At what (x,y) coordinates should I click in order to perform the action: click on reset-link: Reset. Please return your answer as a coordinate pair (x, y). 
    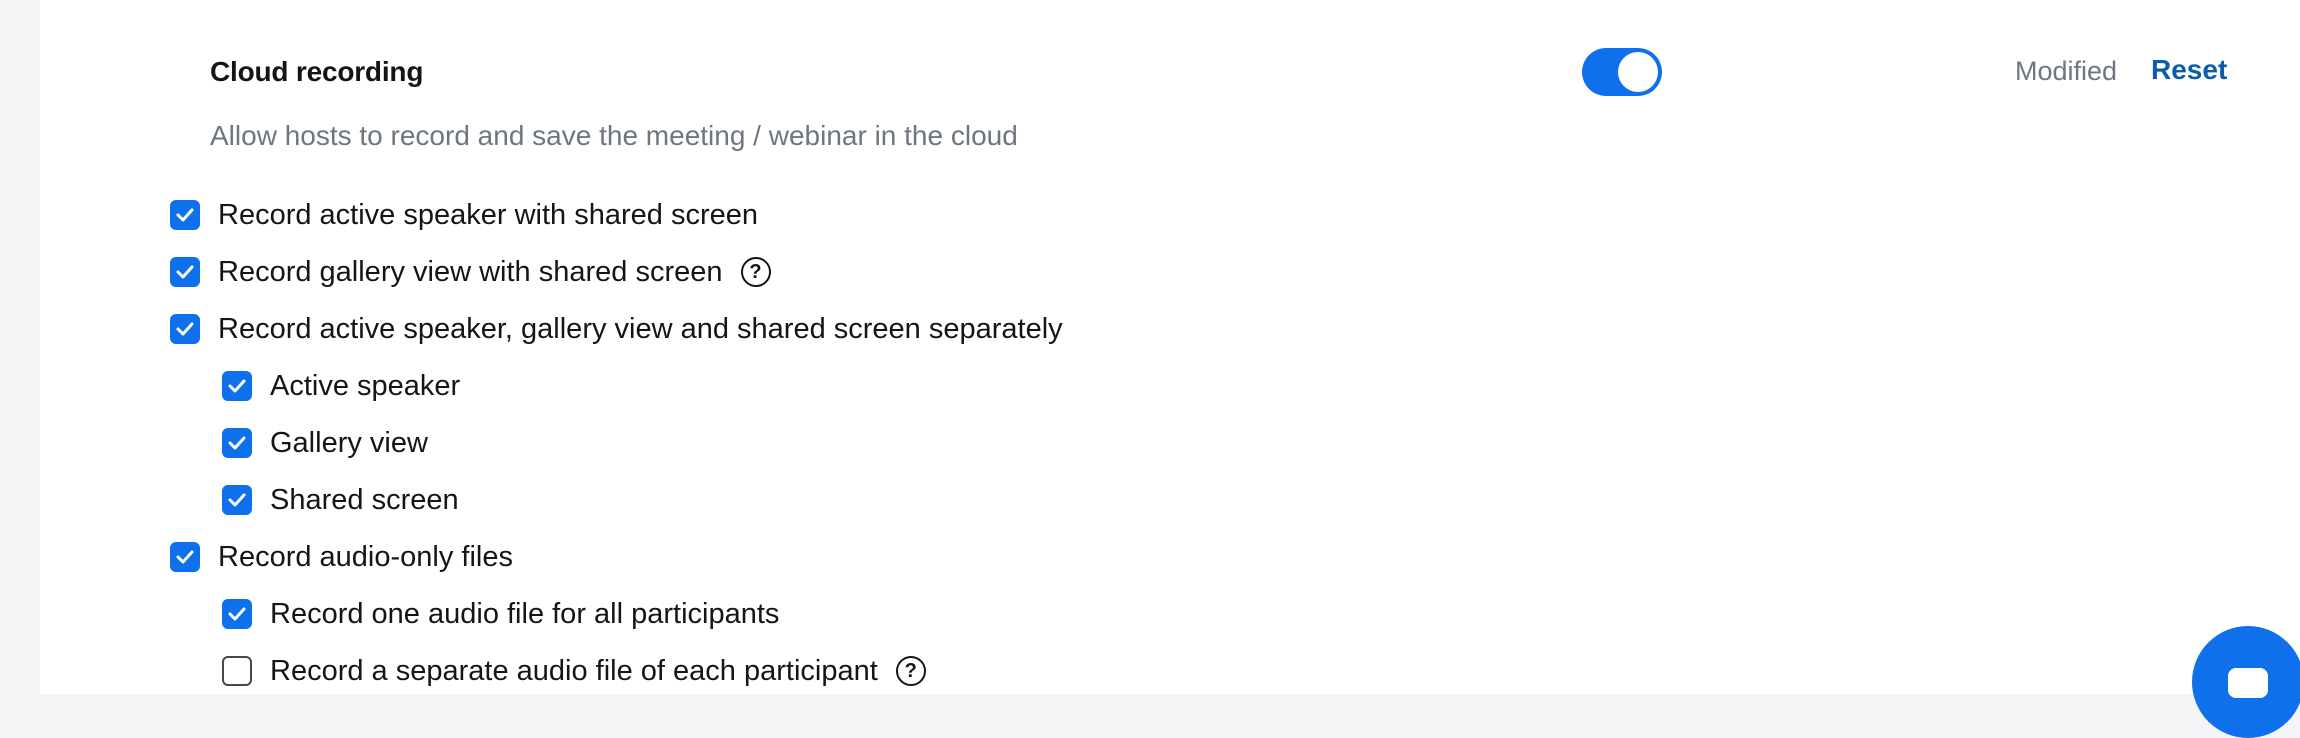
    Looking at the image, I should click on (2189, 70).